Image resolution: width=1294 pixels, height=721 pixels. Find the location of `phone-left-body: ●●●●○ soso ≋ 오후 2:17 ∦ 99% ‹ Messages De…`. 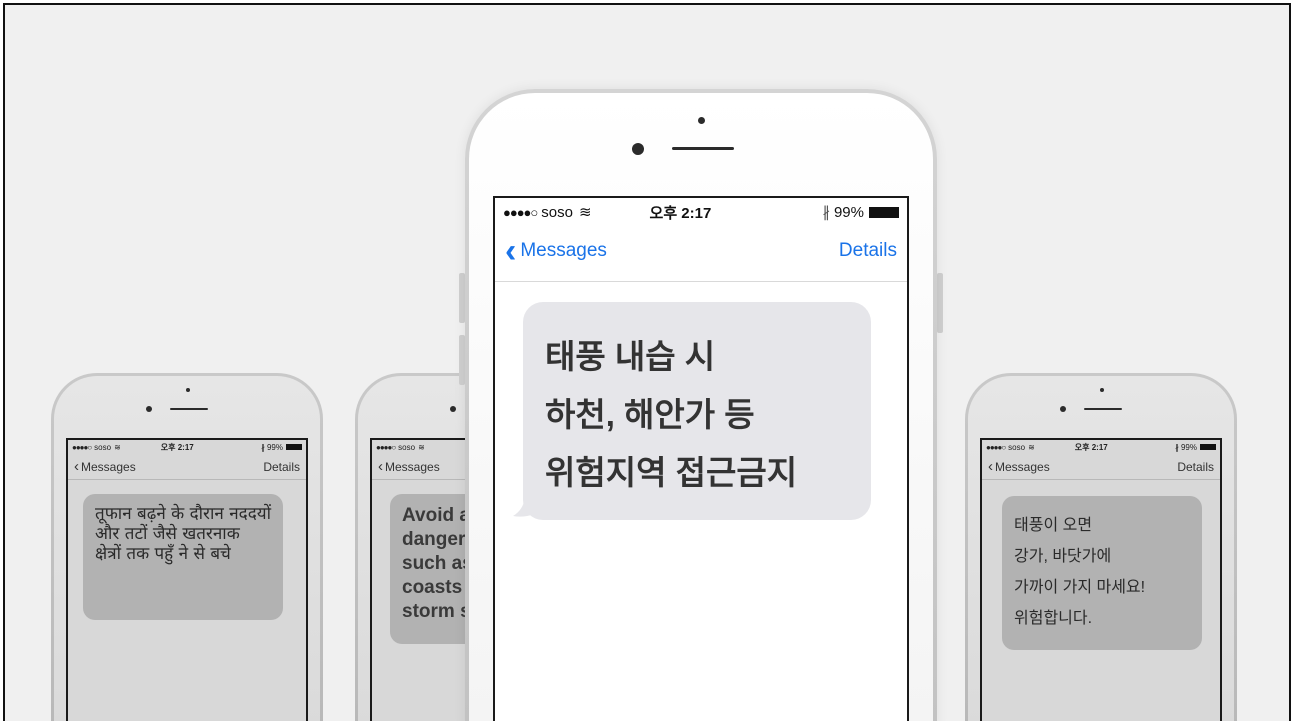

phone-left-body: ●●●●○ soso ≋ 오후 2:17 ∦ 99% ‹ Messages De… is located at coordinates (187, 548).